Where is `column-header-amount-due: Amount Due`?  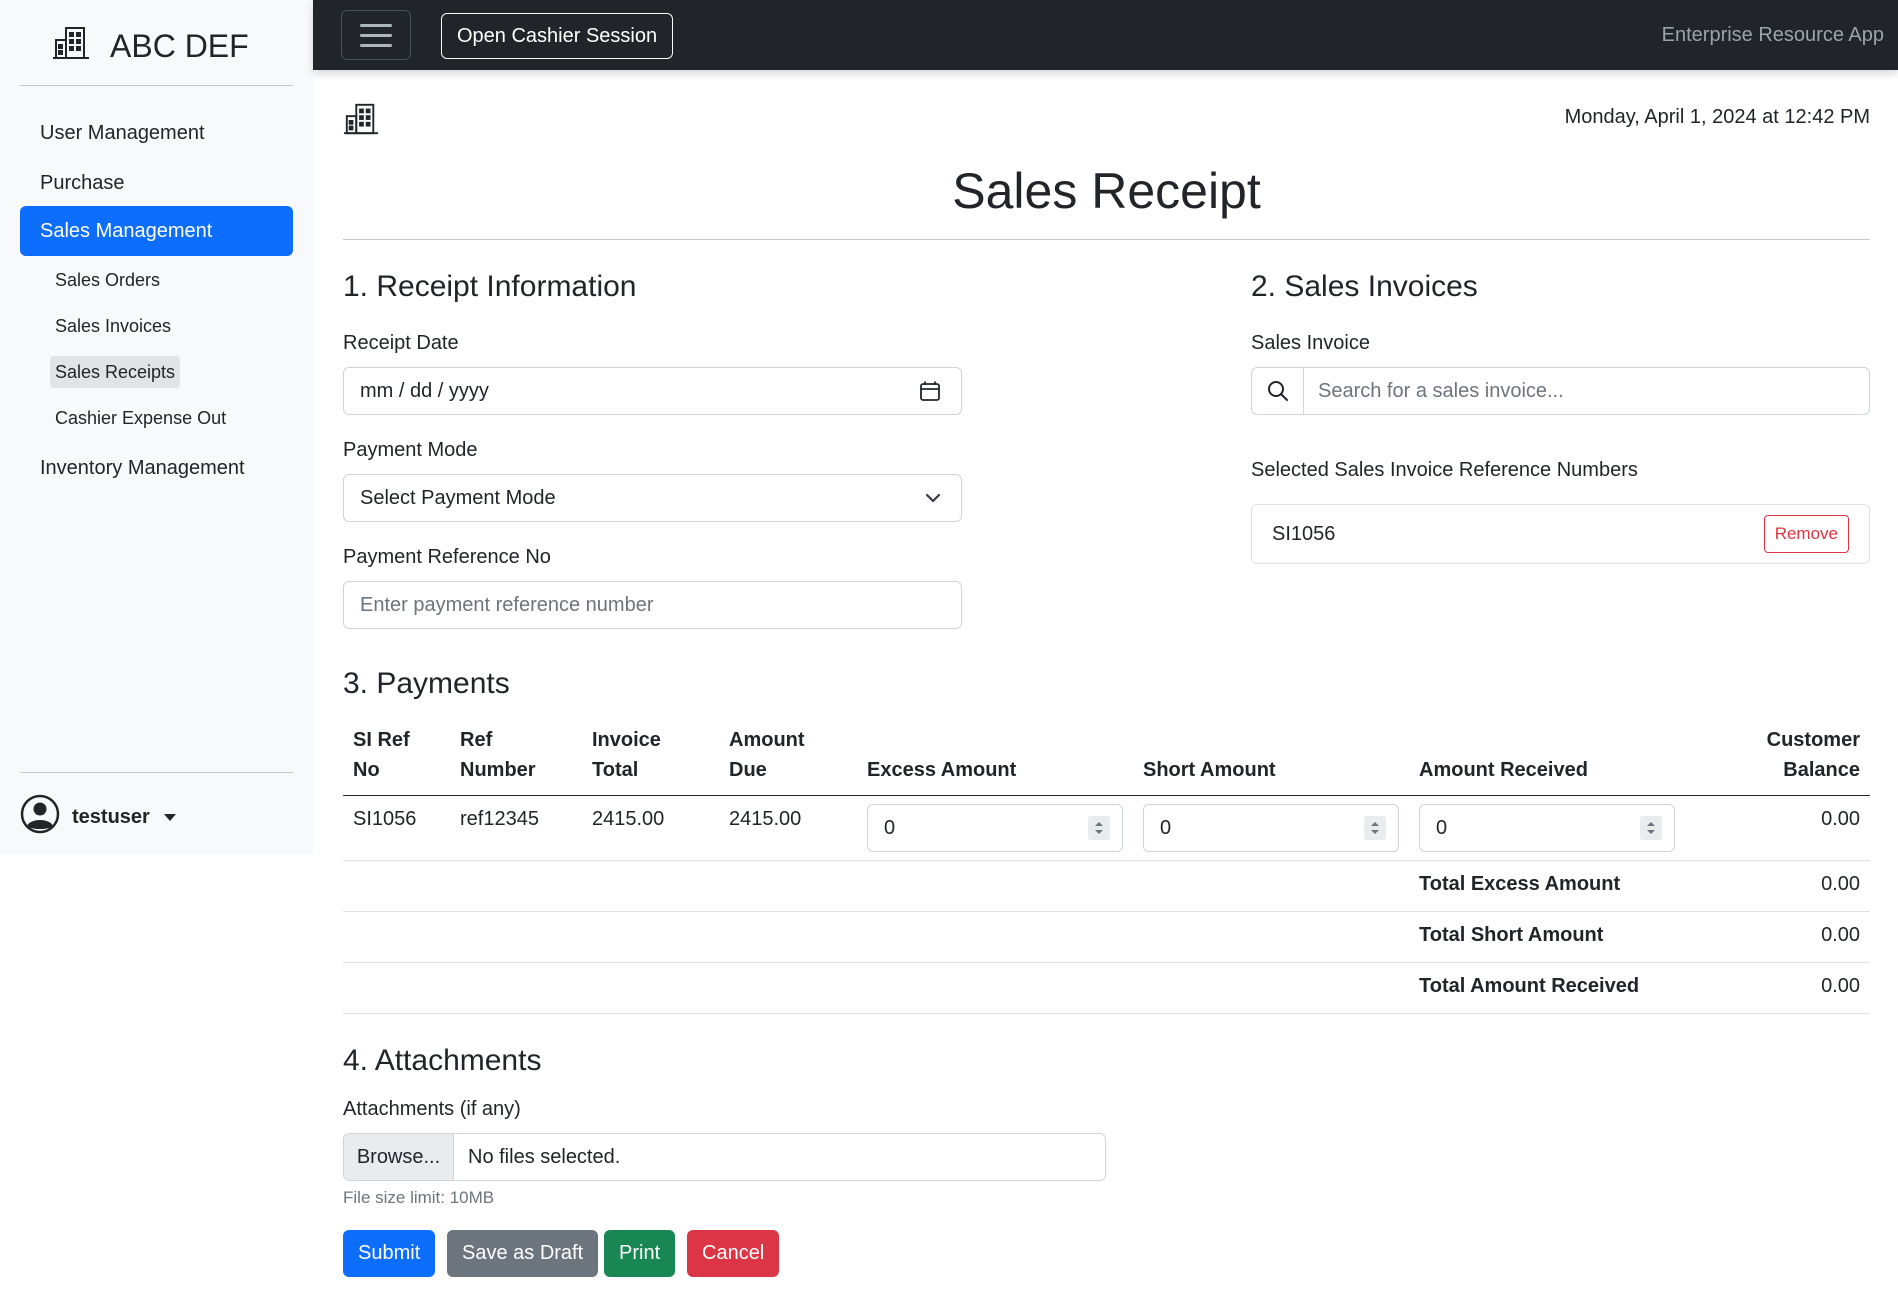
column-header-amount-due: Amount Due is located at coordinates (788, 756).